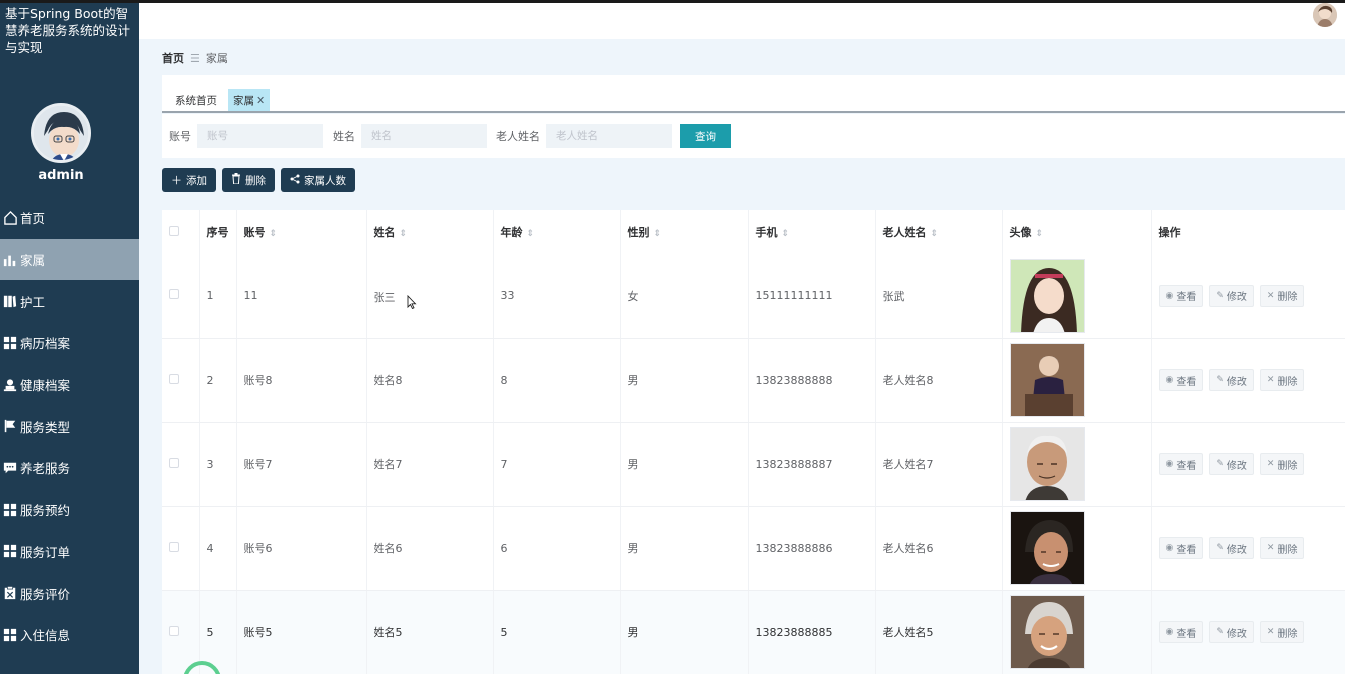 This screenshot has height=674, width=1345. What do you see at coordinates (174, 230) in the screenshot?
I see `select-all-checkbox` at bounding box center [174, 230].